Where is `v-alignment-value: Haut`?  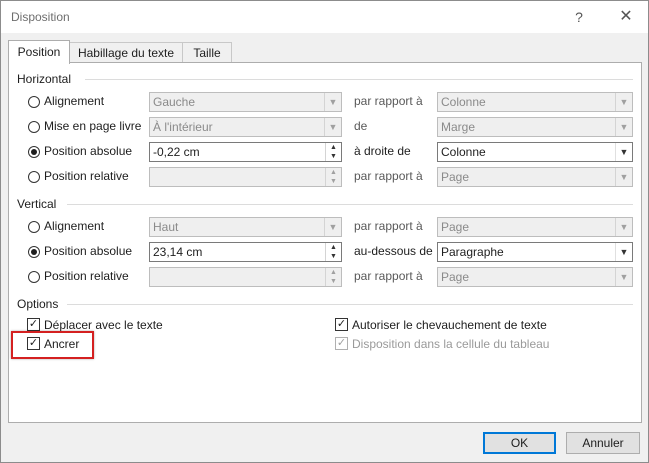
v-alignment-value: Haut is located at coordinates (166, 227).